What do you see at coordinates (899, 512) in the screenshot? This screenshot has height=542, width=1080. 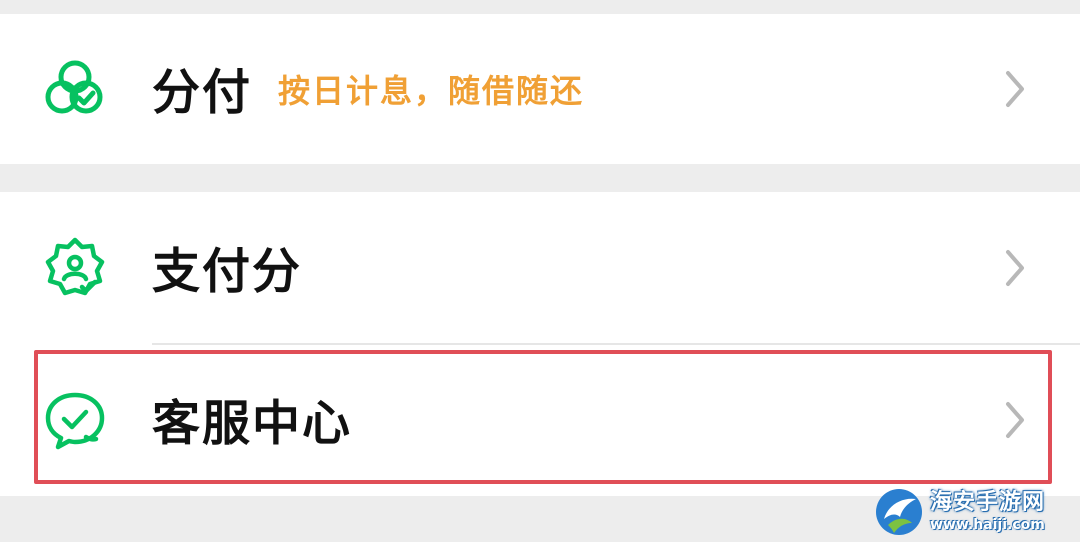 I see `watermark-logo-icon` at bounding box center [899, 512].